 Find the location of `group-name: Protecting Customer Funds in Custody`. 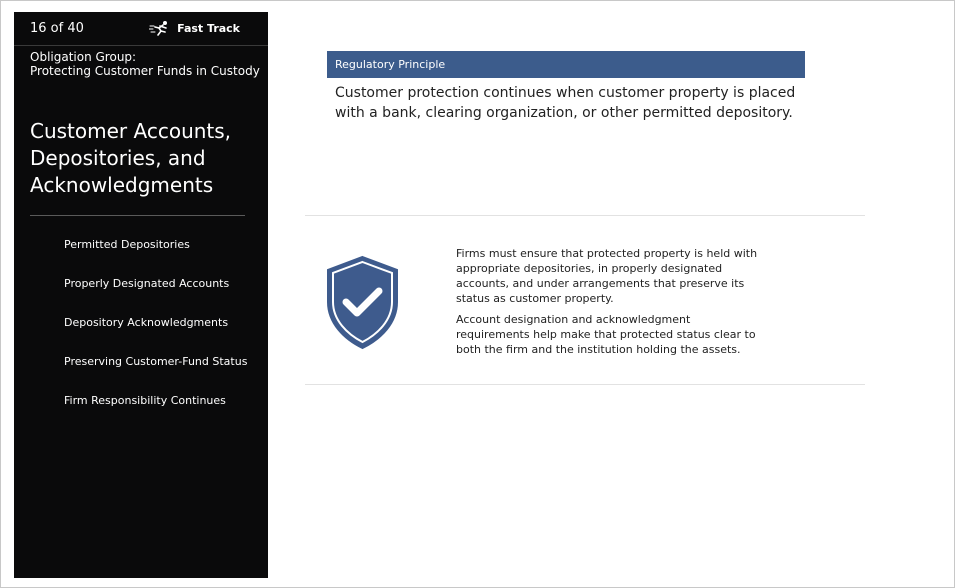

group-name: Protecting Customer Funds in Custody is located at coordinates (145, 71).